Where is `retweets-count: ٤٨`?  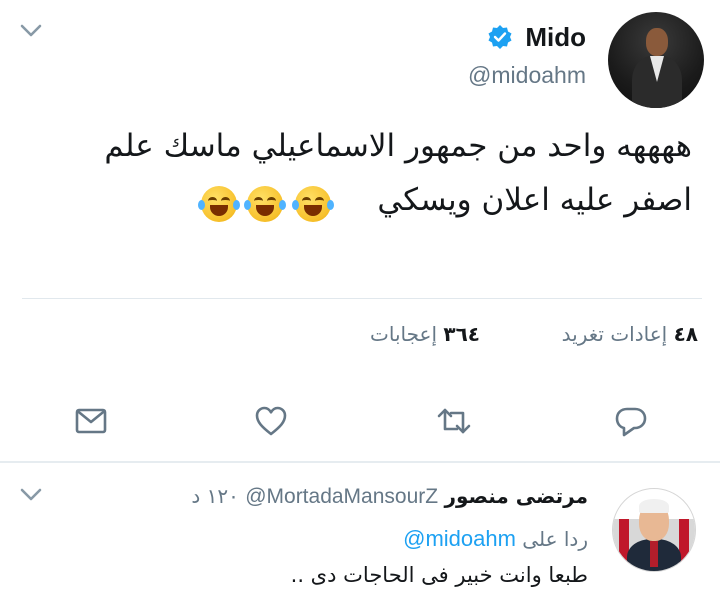
retweets-count: ٤٨ is located at coordinates (685, 334).